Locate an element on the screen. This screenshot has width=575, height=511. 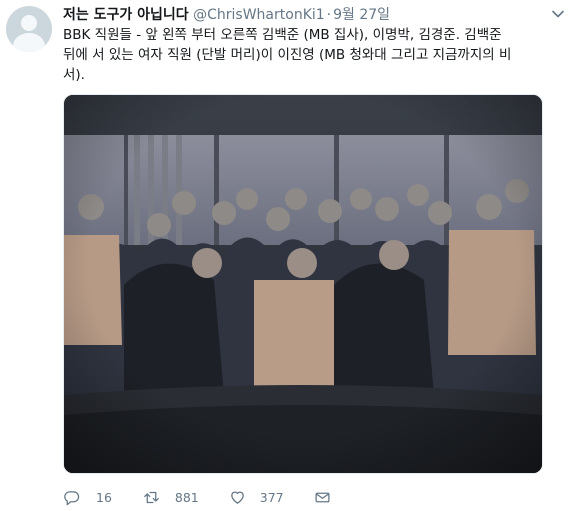
envelope-icon is located at coordinates (322, 497).